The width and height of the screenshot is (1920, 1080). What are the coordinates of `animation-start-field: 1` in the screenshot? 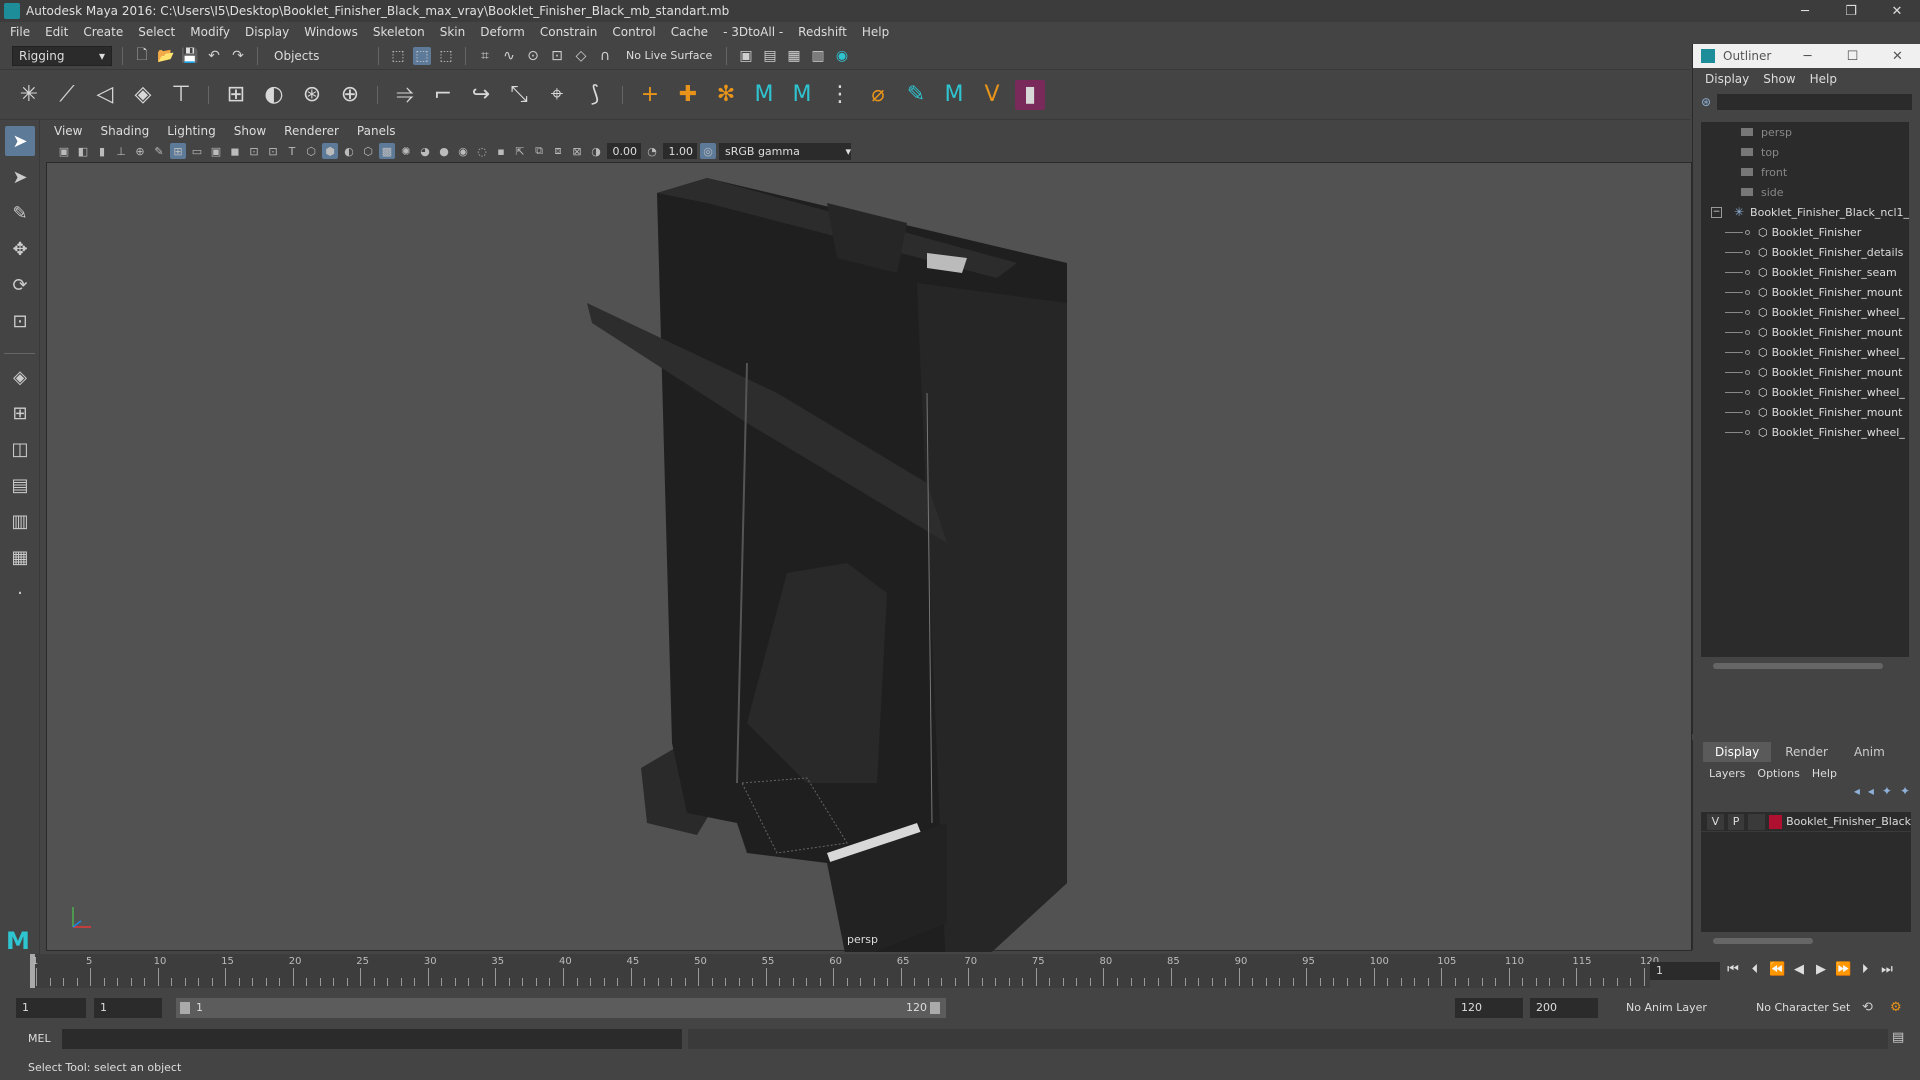 It's located at (51, 1008).